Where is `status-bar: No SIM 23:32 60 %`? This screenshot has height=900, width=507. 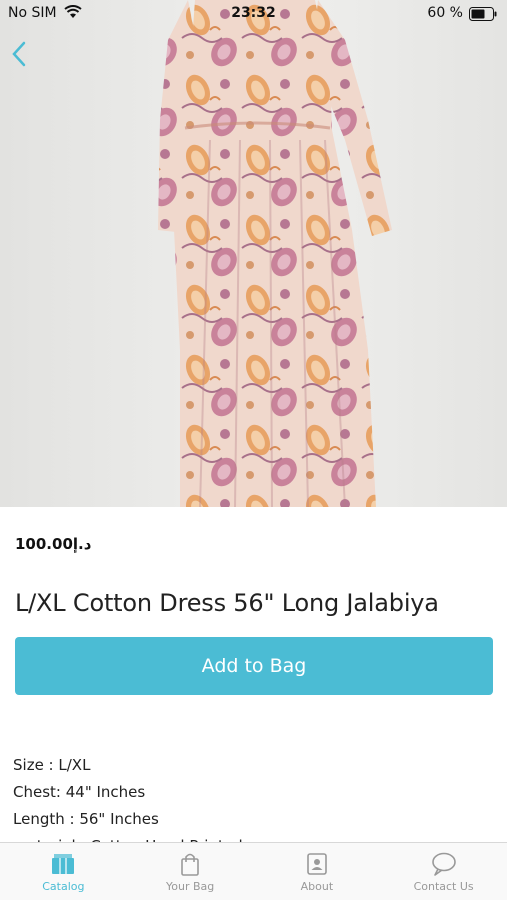 status-bar: No SIM 23:32 60 % is located at coordinates (253, 14).